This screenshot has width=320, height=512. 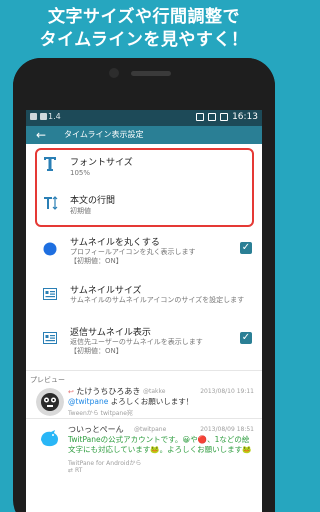 What do you see at coordinates (151, 73) in the screenshot?
I see `speaker` at bounding box center [151, 73].